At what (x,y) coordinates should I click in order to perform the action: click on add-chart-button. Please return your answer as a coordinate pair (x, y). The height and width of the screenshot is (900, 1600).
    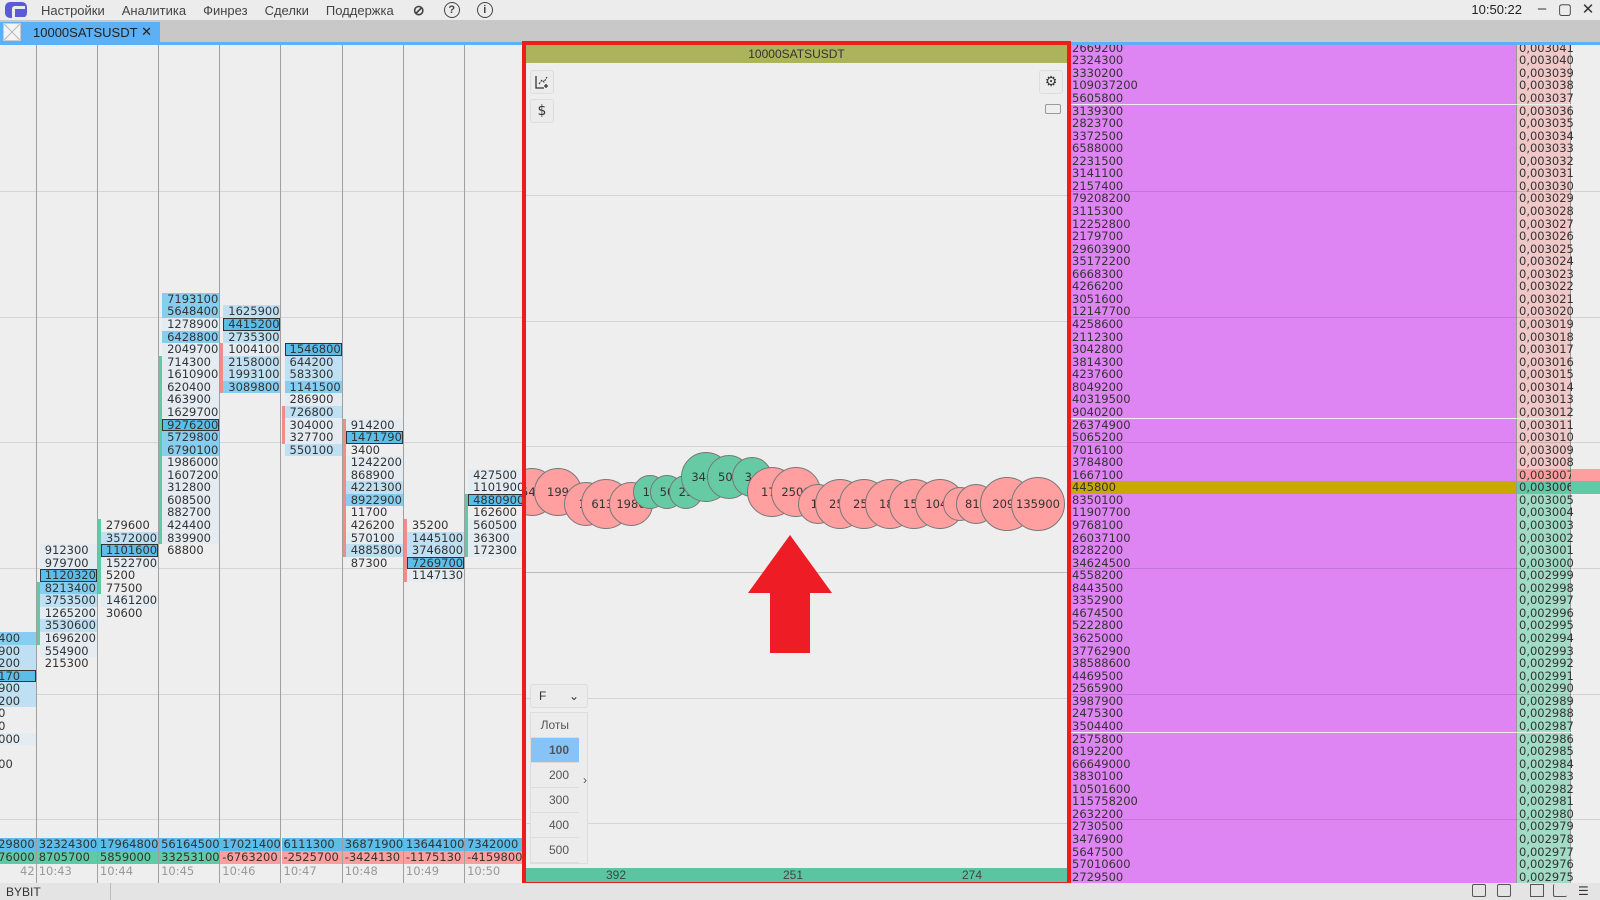
    Looking at the image, I should click on (542, 82).